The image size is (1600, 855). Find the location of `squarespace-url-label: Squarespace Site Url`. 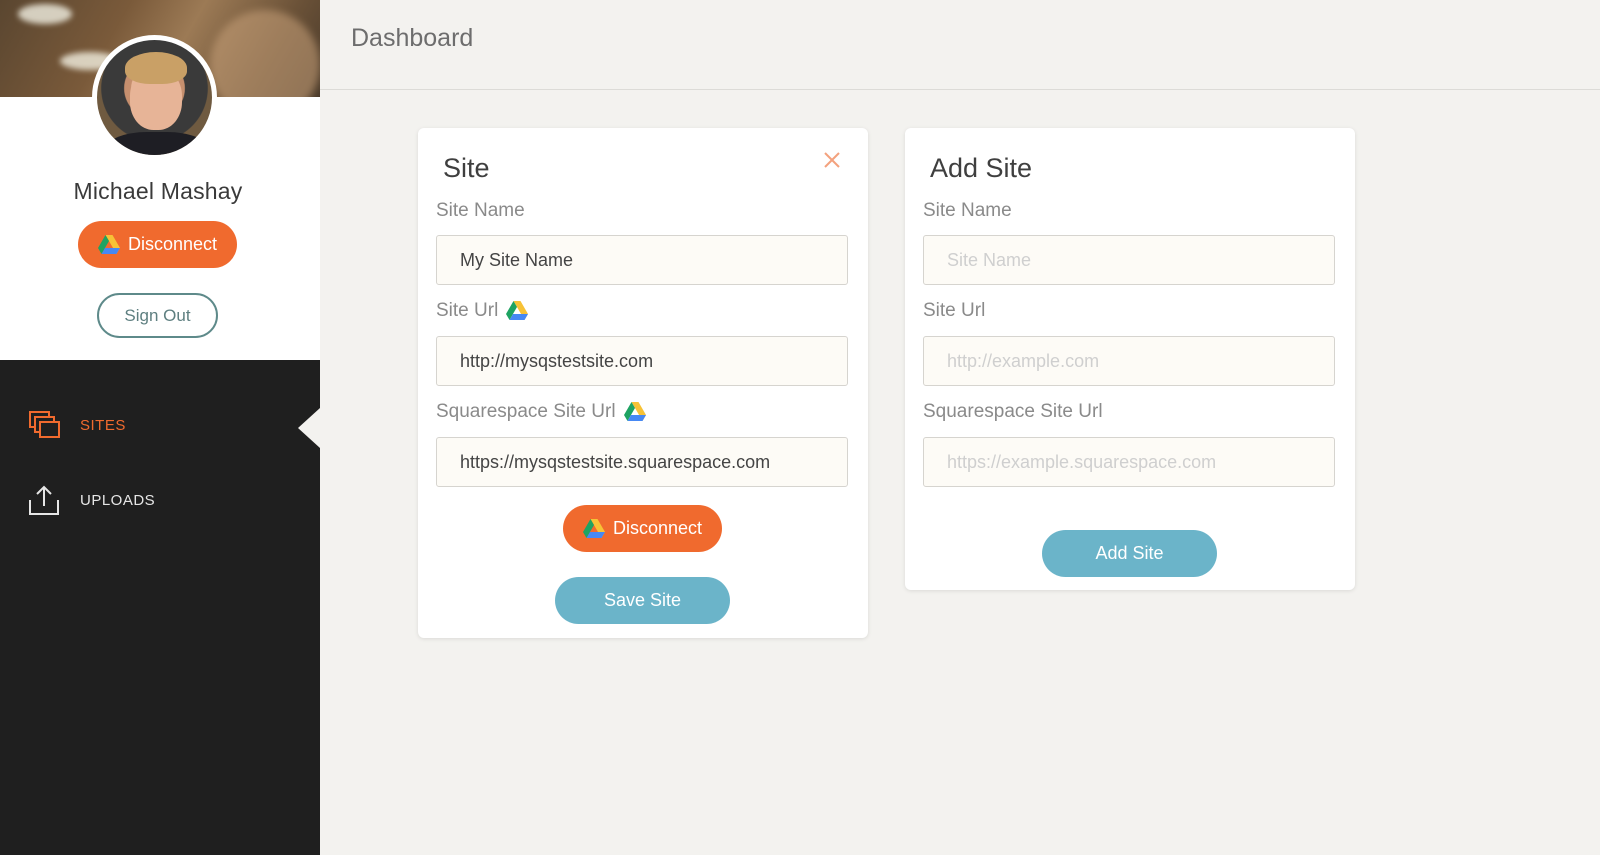

squarespace-url-label: Squarespace Site Url is located at coordinates (541, 412).